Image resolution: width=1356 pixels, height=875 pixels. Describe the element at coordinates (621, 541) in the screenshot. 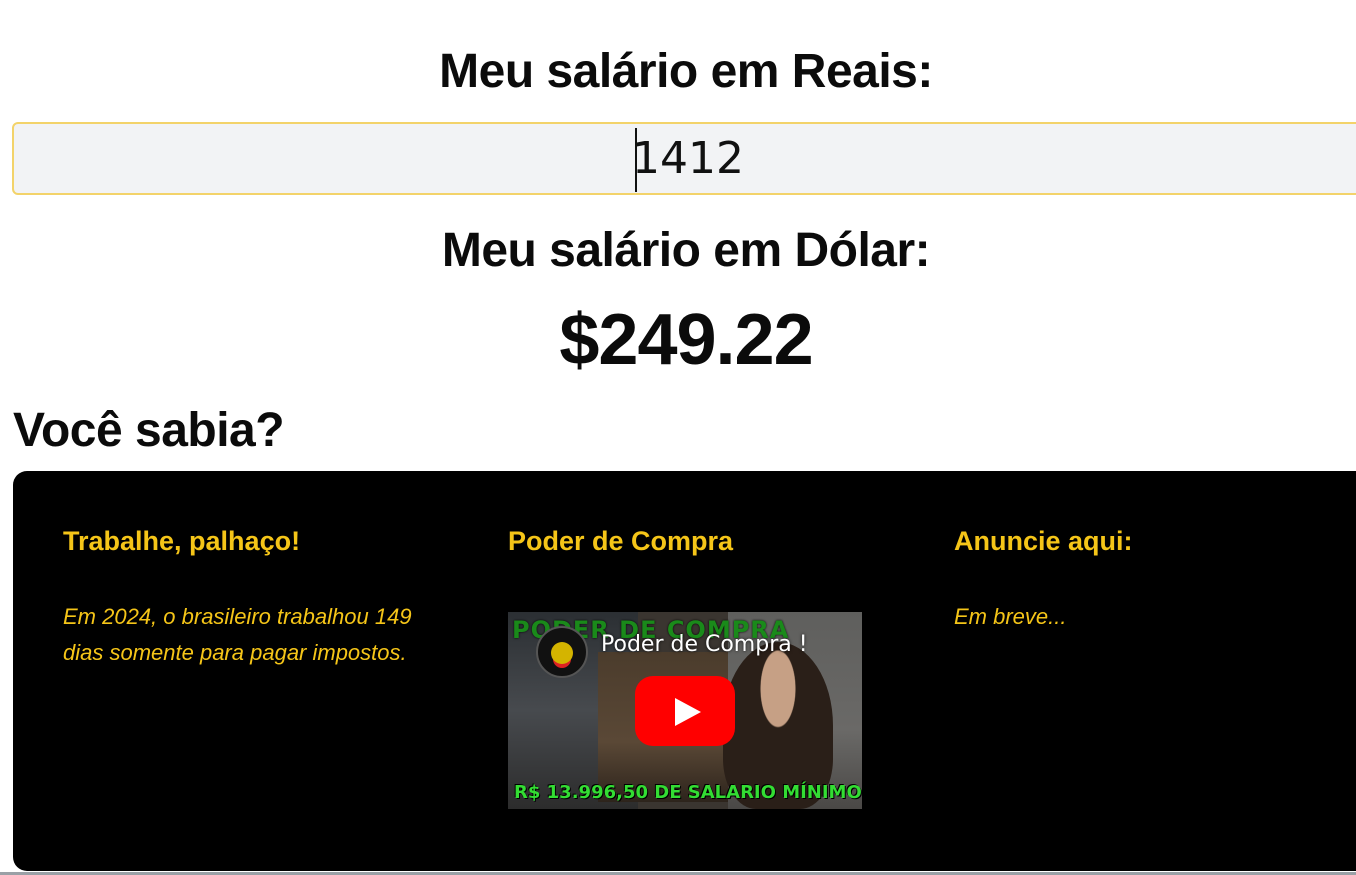

I see `fact-title-buying-power: Poder de Compra` at that location.